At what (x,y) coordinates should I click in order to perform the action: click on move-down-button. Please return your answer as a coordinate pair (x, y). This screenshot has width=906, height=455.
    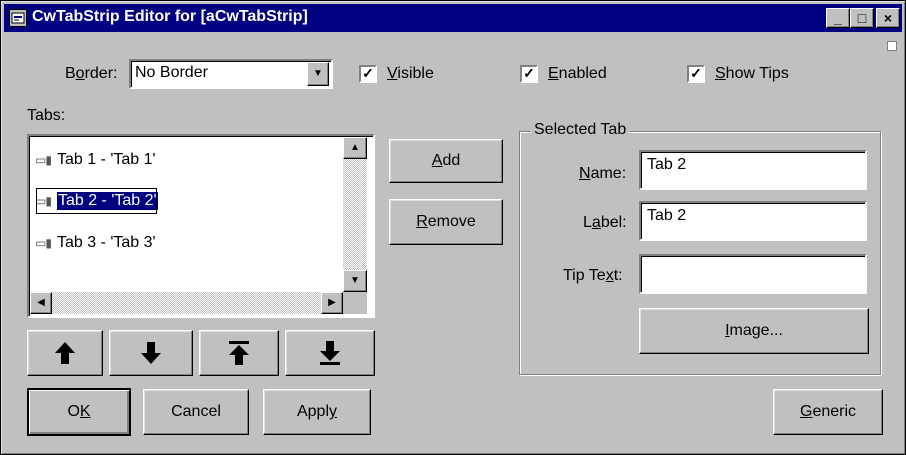
    Looking at the image, I should click on (151, 353).